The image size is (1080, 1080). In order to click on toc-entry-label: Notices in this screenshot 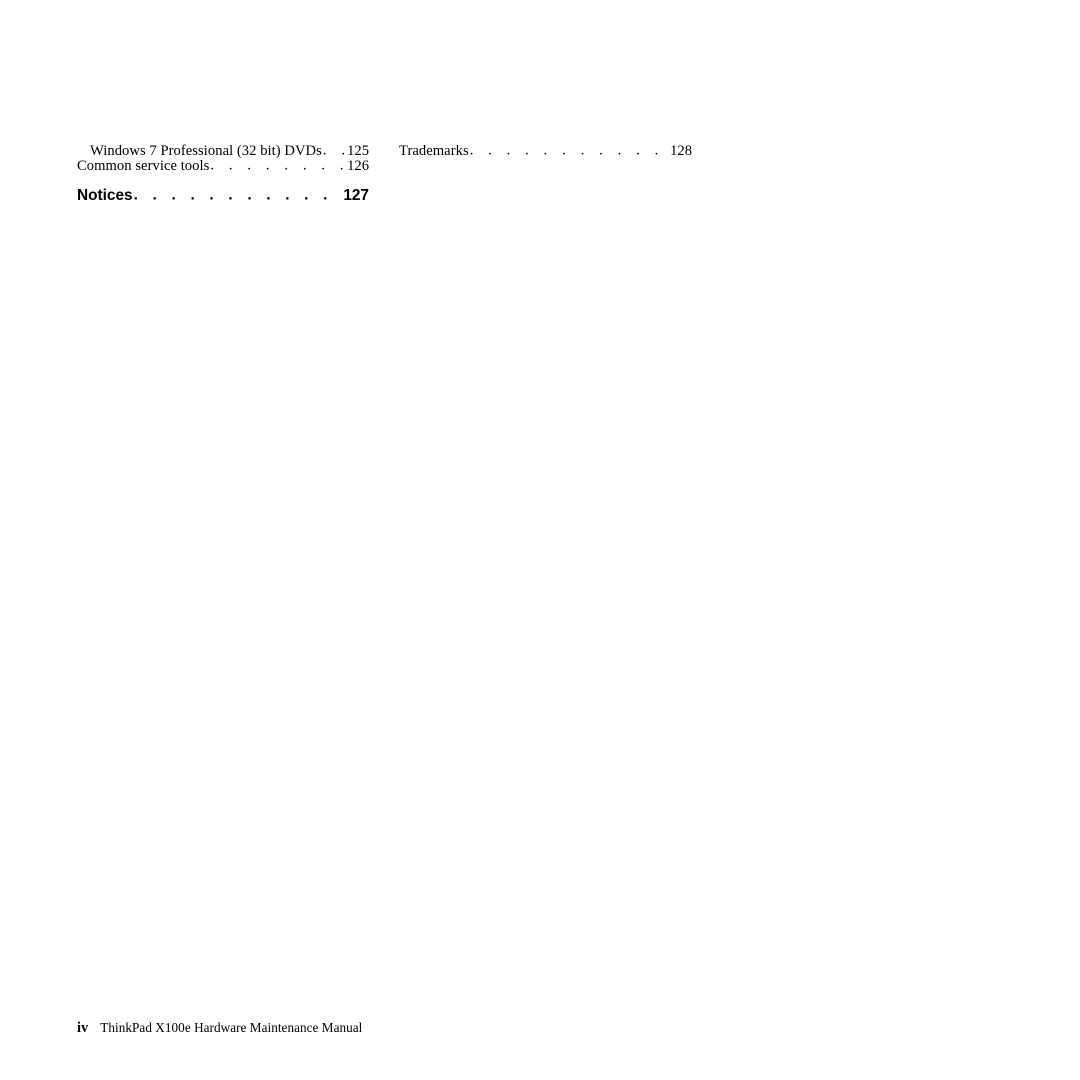, I will do `click(105, 195)`.